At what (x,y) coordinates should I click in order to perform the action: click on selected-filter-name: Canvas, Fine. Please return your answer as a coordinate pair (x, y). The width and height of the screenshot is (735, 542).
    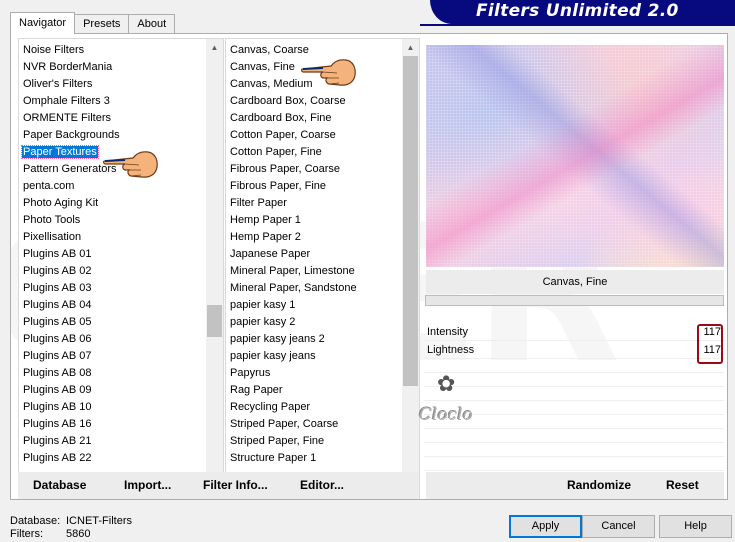
    Looking at the image, I should click on (575, 282).